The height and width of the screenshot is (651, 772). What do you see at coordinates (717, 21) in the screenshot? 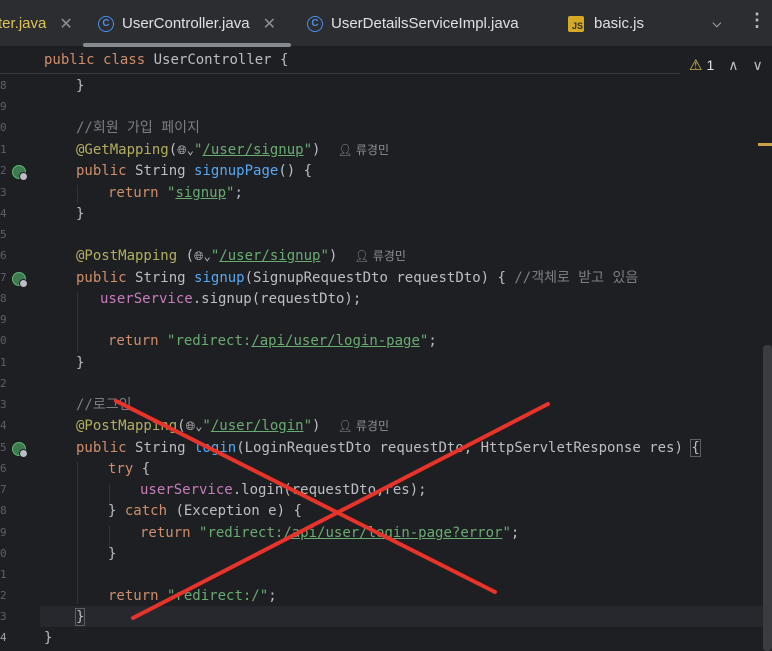
I see `chevron-down-icon: ⌵` at bounding box center [717, 21].